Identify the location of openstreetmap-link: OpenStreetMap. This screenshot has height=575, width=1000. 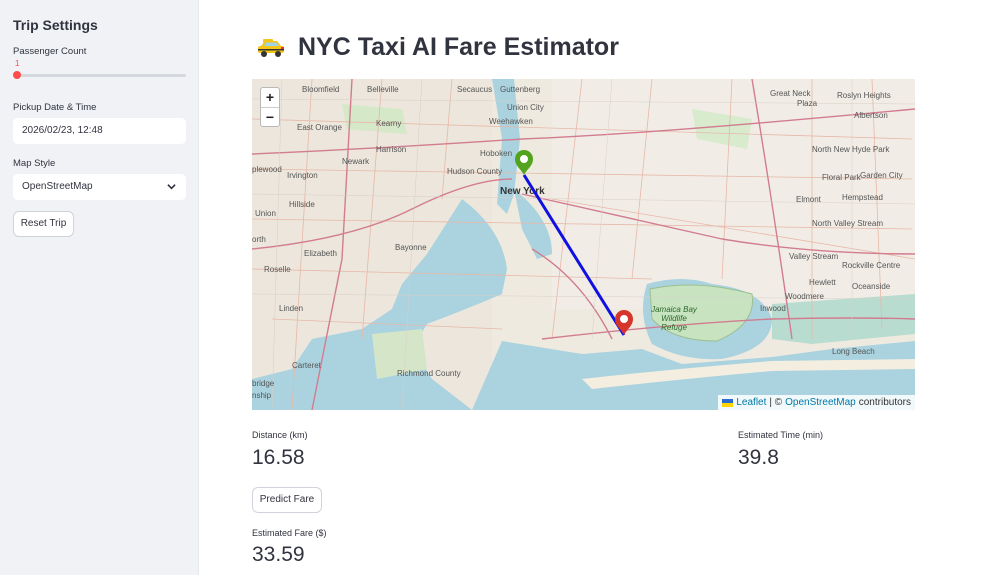
(820, 402).